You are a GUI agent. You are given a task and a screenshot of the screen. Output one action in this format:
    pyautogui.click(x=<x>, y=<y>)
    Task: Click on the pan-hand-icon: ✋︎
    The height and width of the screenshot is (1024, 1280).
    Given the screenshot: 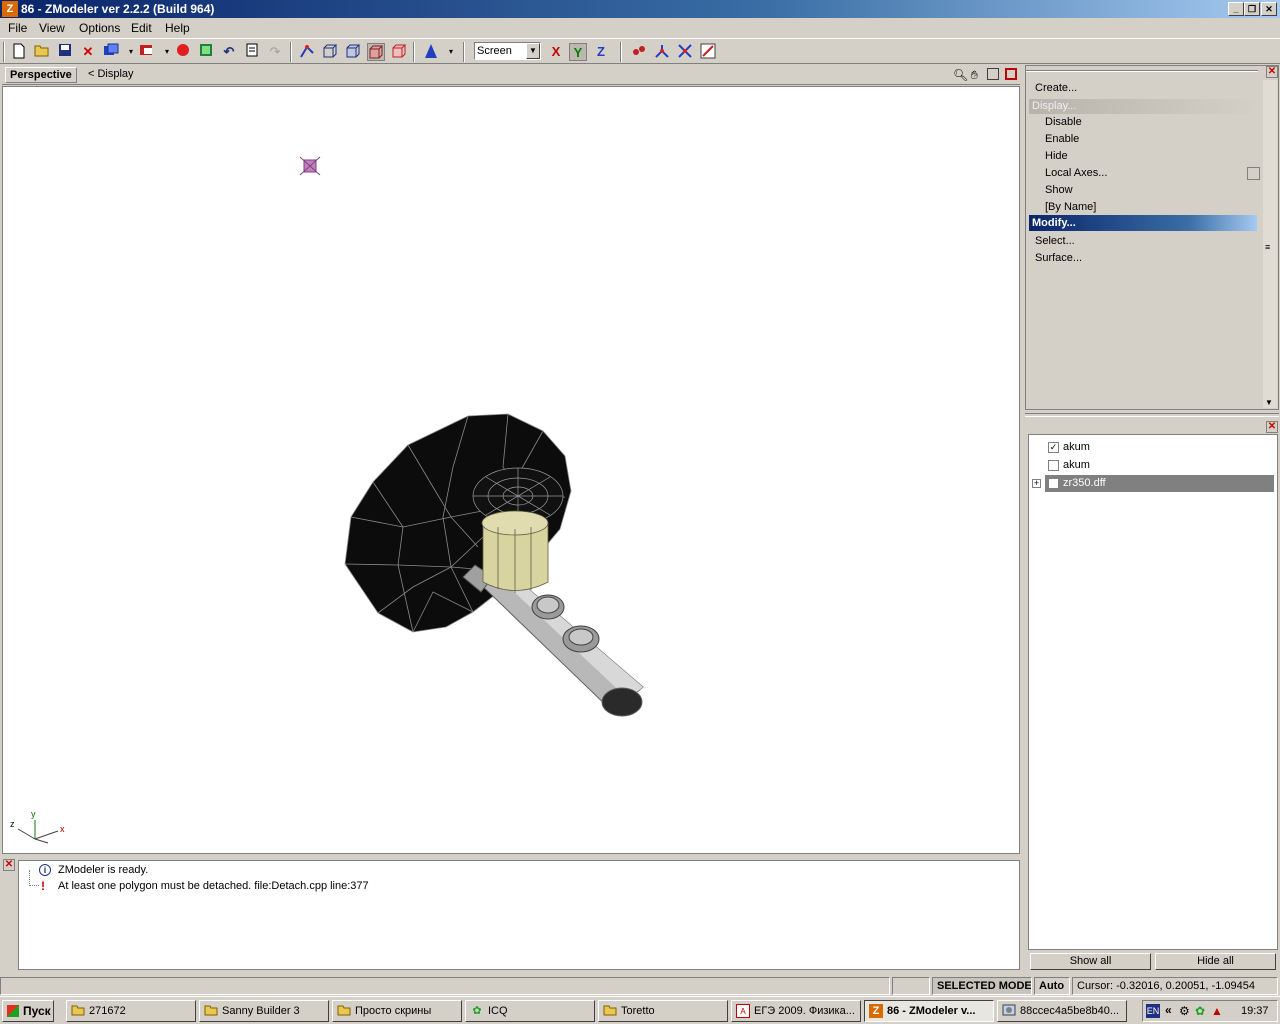 What is the action you would take?
    pyautogui.click(x=974, y=75)
    